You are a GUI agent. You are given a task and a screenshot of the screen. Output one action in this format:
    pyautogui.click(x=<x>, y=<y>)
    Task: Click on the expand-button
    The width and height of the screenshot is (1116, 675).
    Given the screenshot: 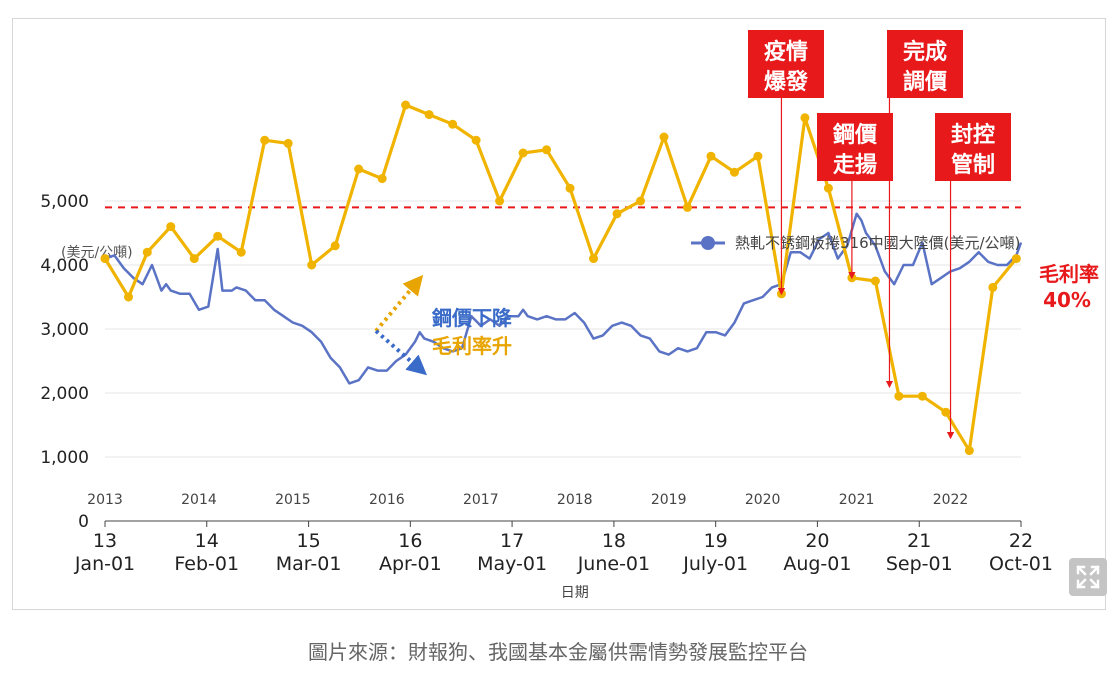 What is the action you would take?
    pyautogui.click(x=1088, y=577)
    